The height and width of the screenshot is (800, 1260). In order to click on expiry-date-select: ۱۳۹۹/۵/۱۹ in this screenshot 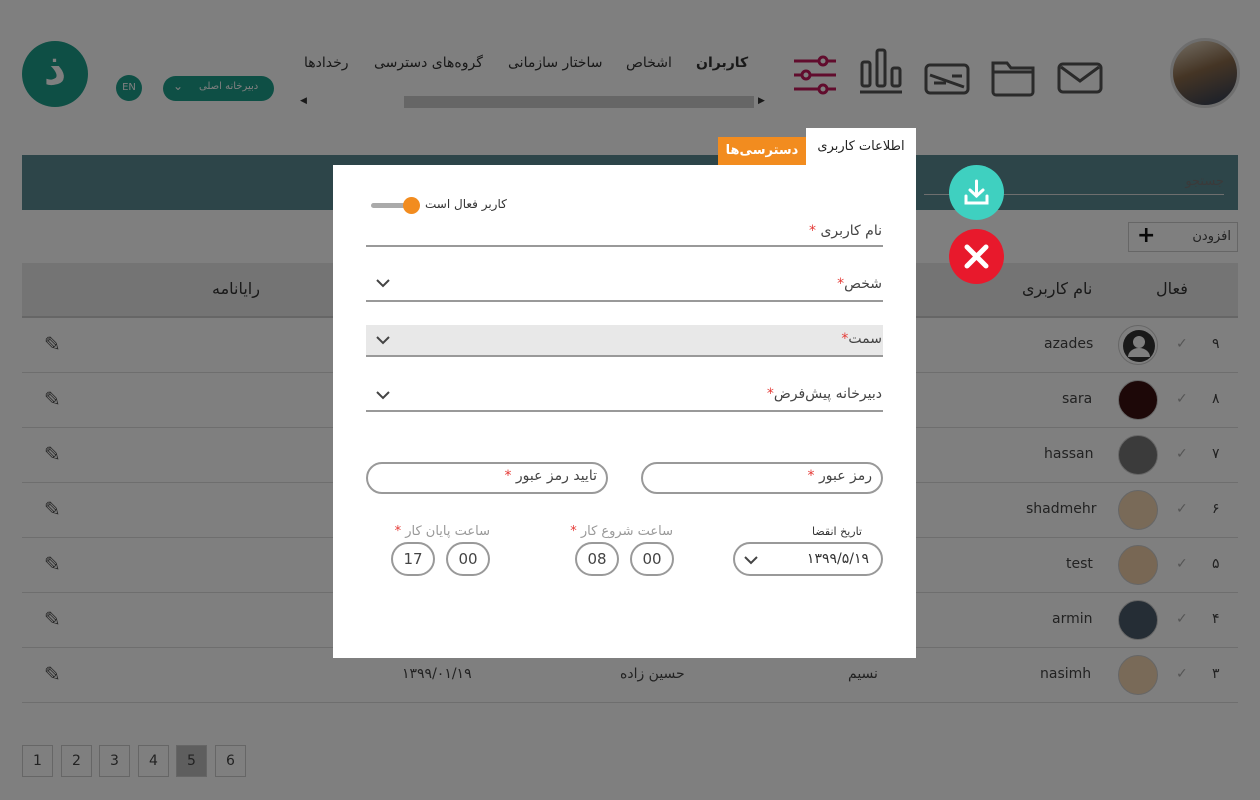, I will do `click(808, 559)`.